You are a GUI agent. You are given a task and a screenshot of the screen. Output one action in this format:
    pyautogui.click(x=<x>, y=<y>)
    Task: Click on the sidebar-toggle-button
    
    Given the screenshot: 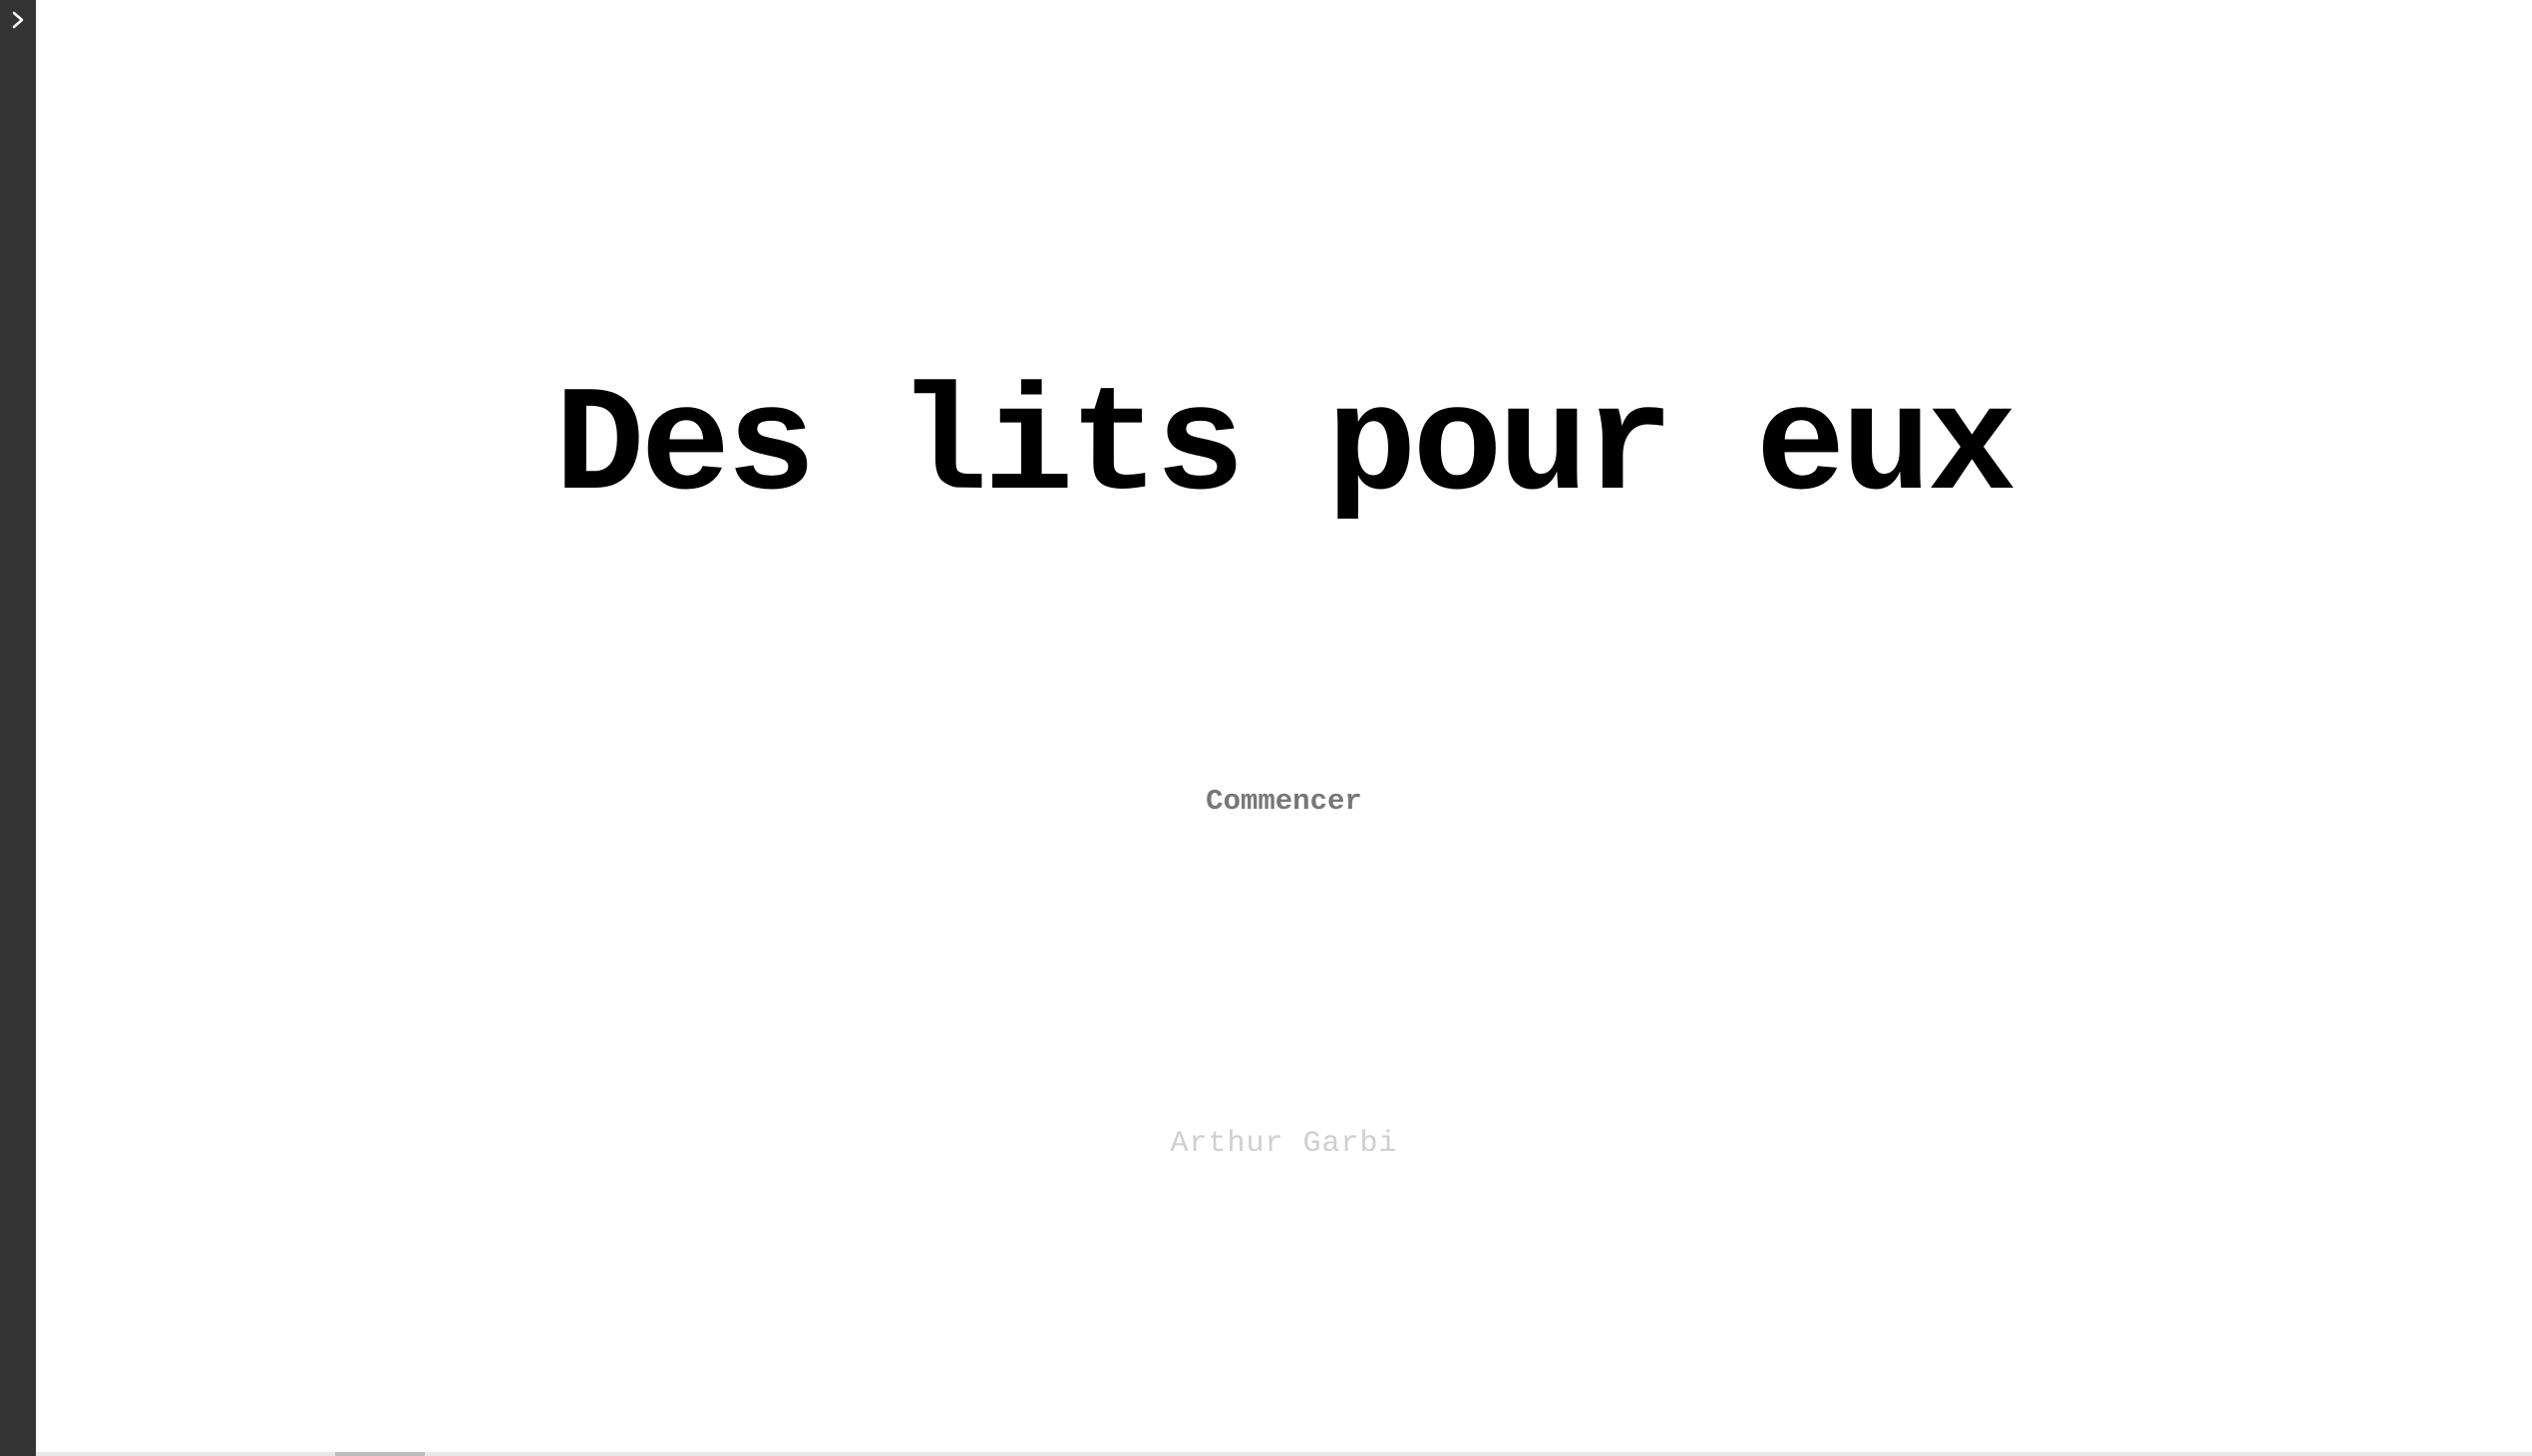 What is the action you would take?
    pyautogui.click(x=18, y=20)
    